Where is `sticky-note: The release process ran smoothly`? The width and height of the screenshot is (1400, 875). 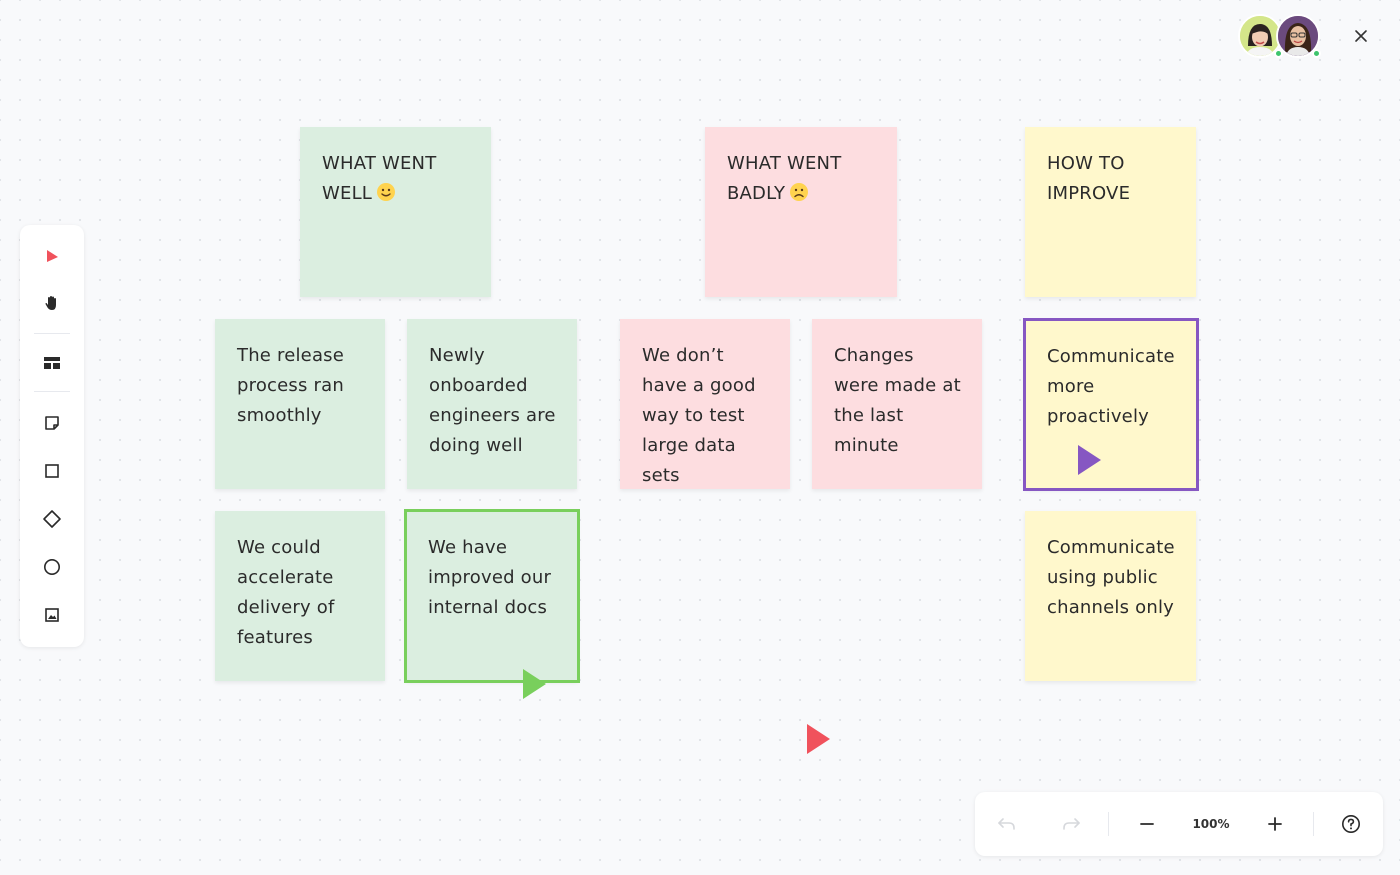 sticky-note: The release process ran smoothly is located at coordinates (300, 404).